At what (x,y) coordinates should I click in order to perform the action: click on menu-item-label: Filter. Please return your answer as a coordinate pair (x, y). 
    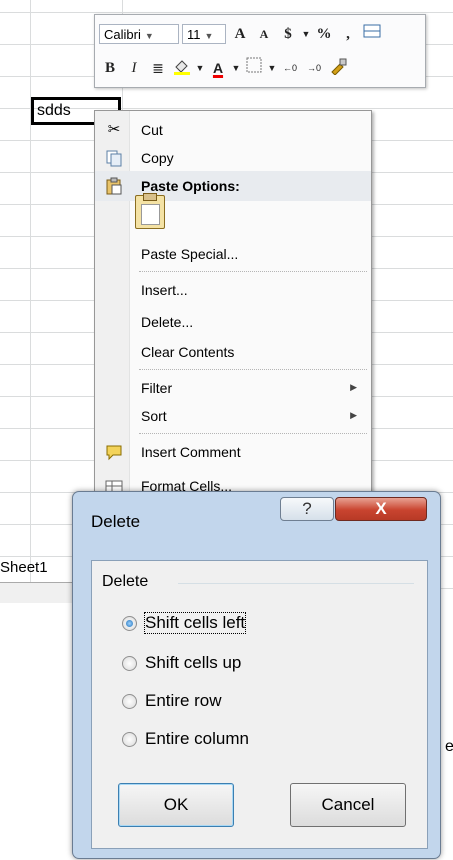
    Looking at the image, I should click on (157, 388).